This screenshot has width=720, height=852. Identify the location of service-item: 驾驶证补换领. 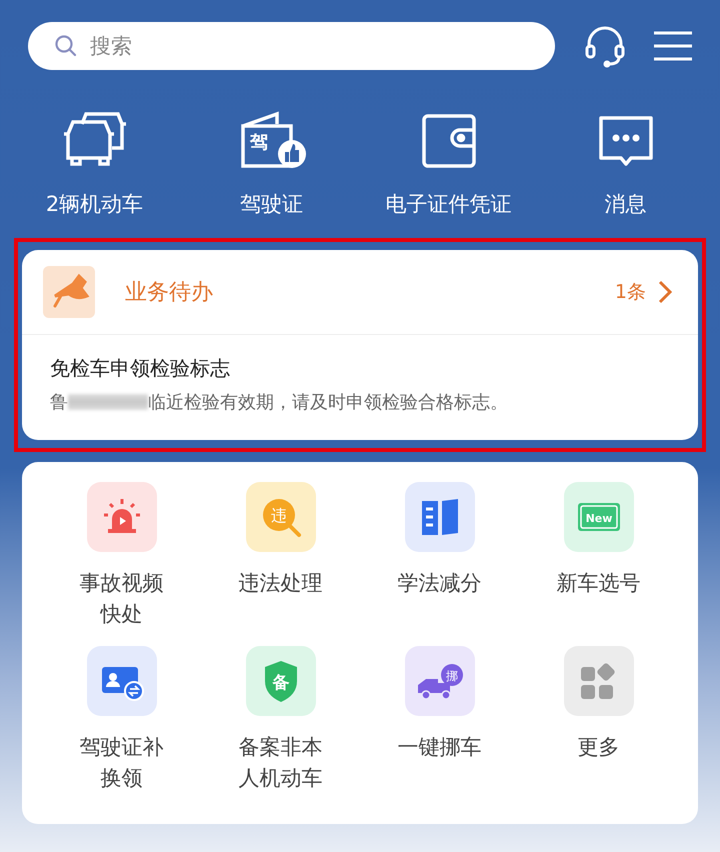
(121, 720).